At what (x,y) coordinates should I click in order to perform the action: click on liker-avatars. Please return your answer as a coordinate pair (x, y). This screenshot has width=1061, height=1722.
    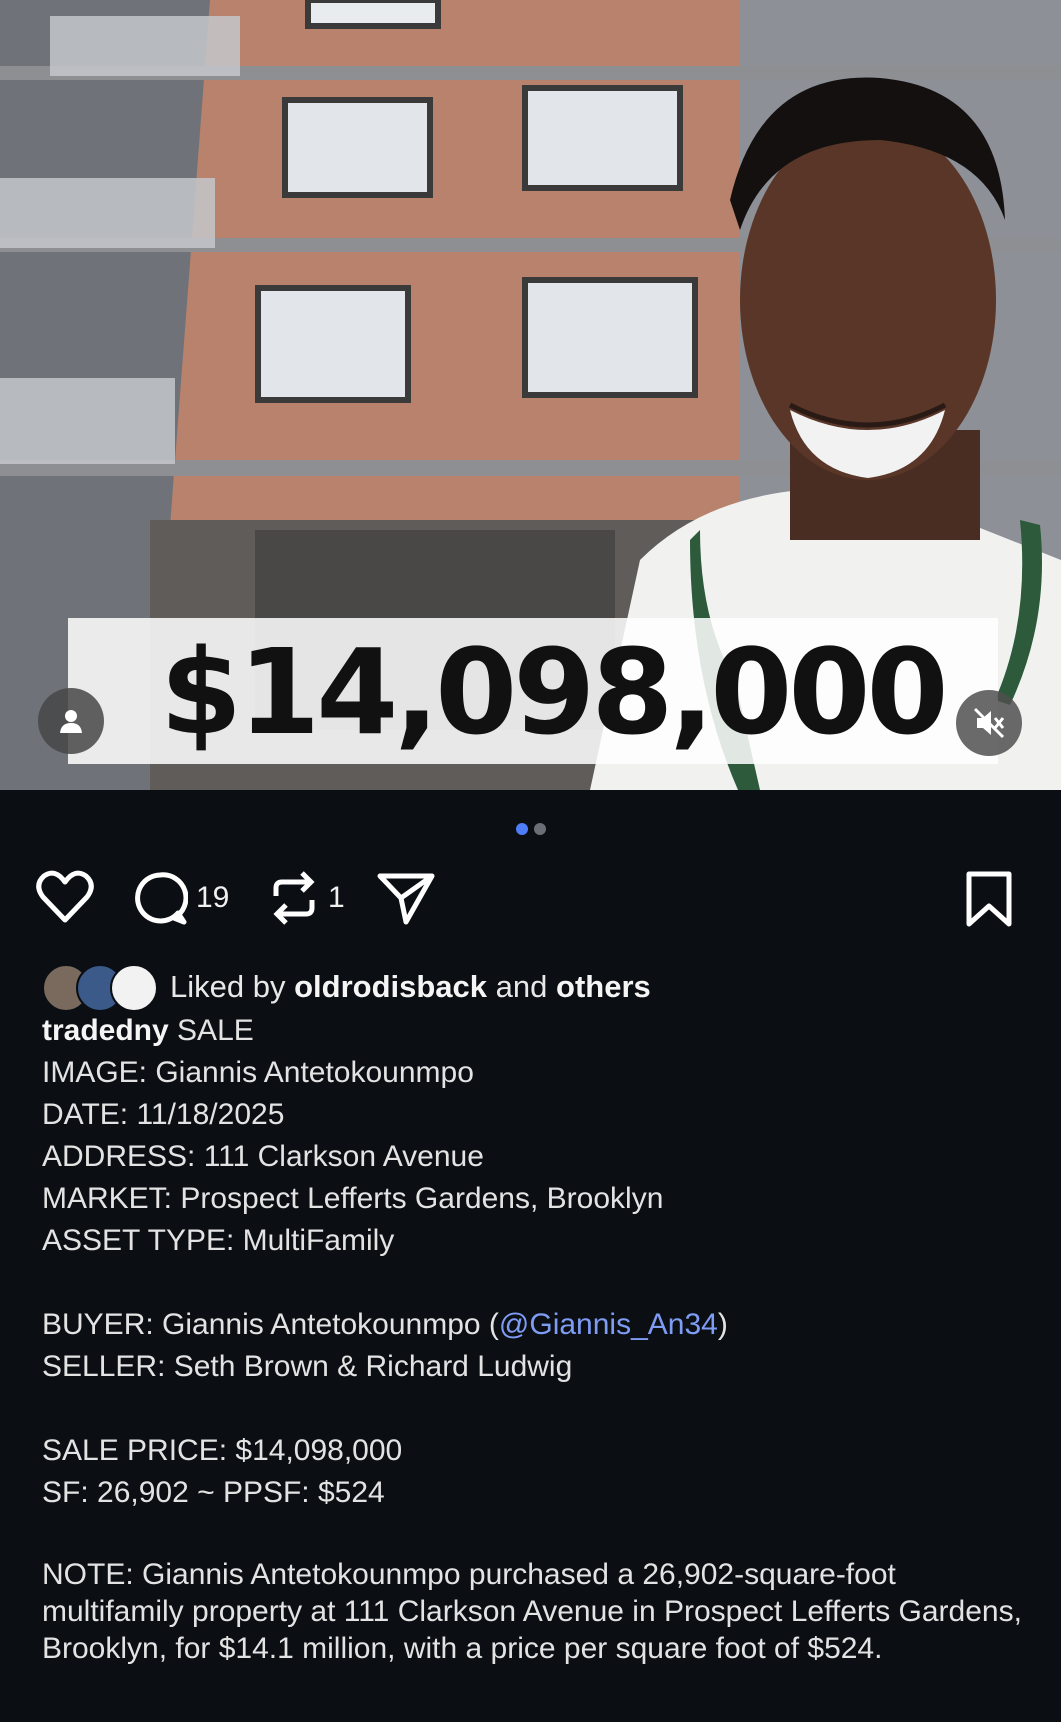
    Looking at the image, I should click on (101, 988).